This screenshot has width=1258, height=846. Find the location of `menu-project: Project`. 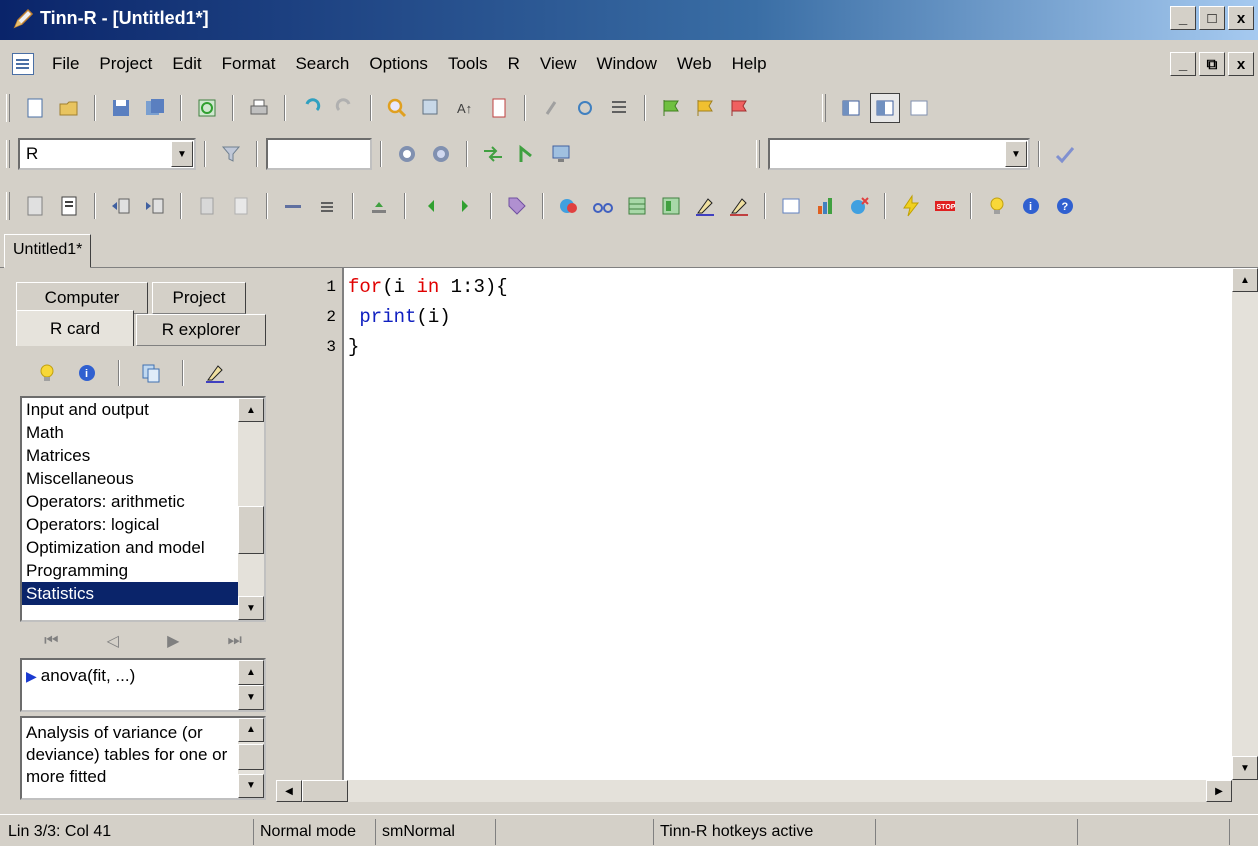

menu-project: Project is located at coordinates (125, 64).